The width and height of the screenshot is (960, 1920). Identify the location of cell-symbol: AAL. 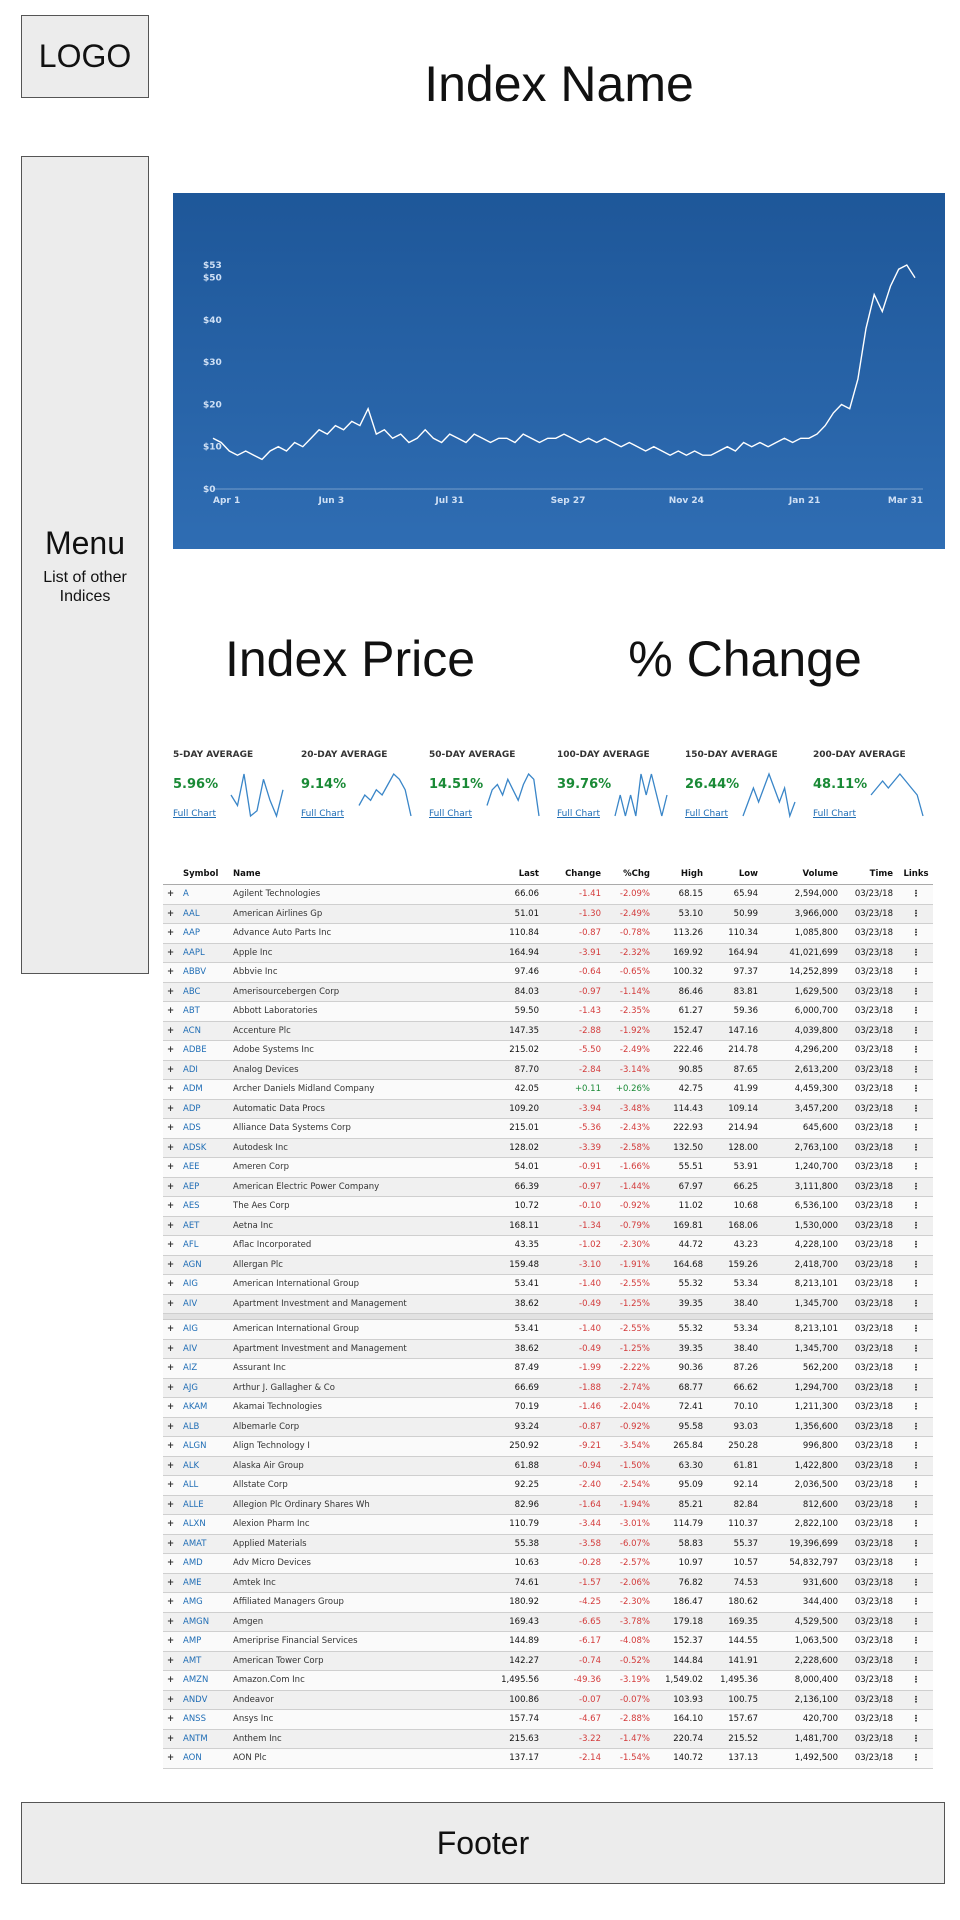
(208, 914).